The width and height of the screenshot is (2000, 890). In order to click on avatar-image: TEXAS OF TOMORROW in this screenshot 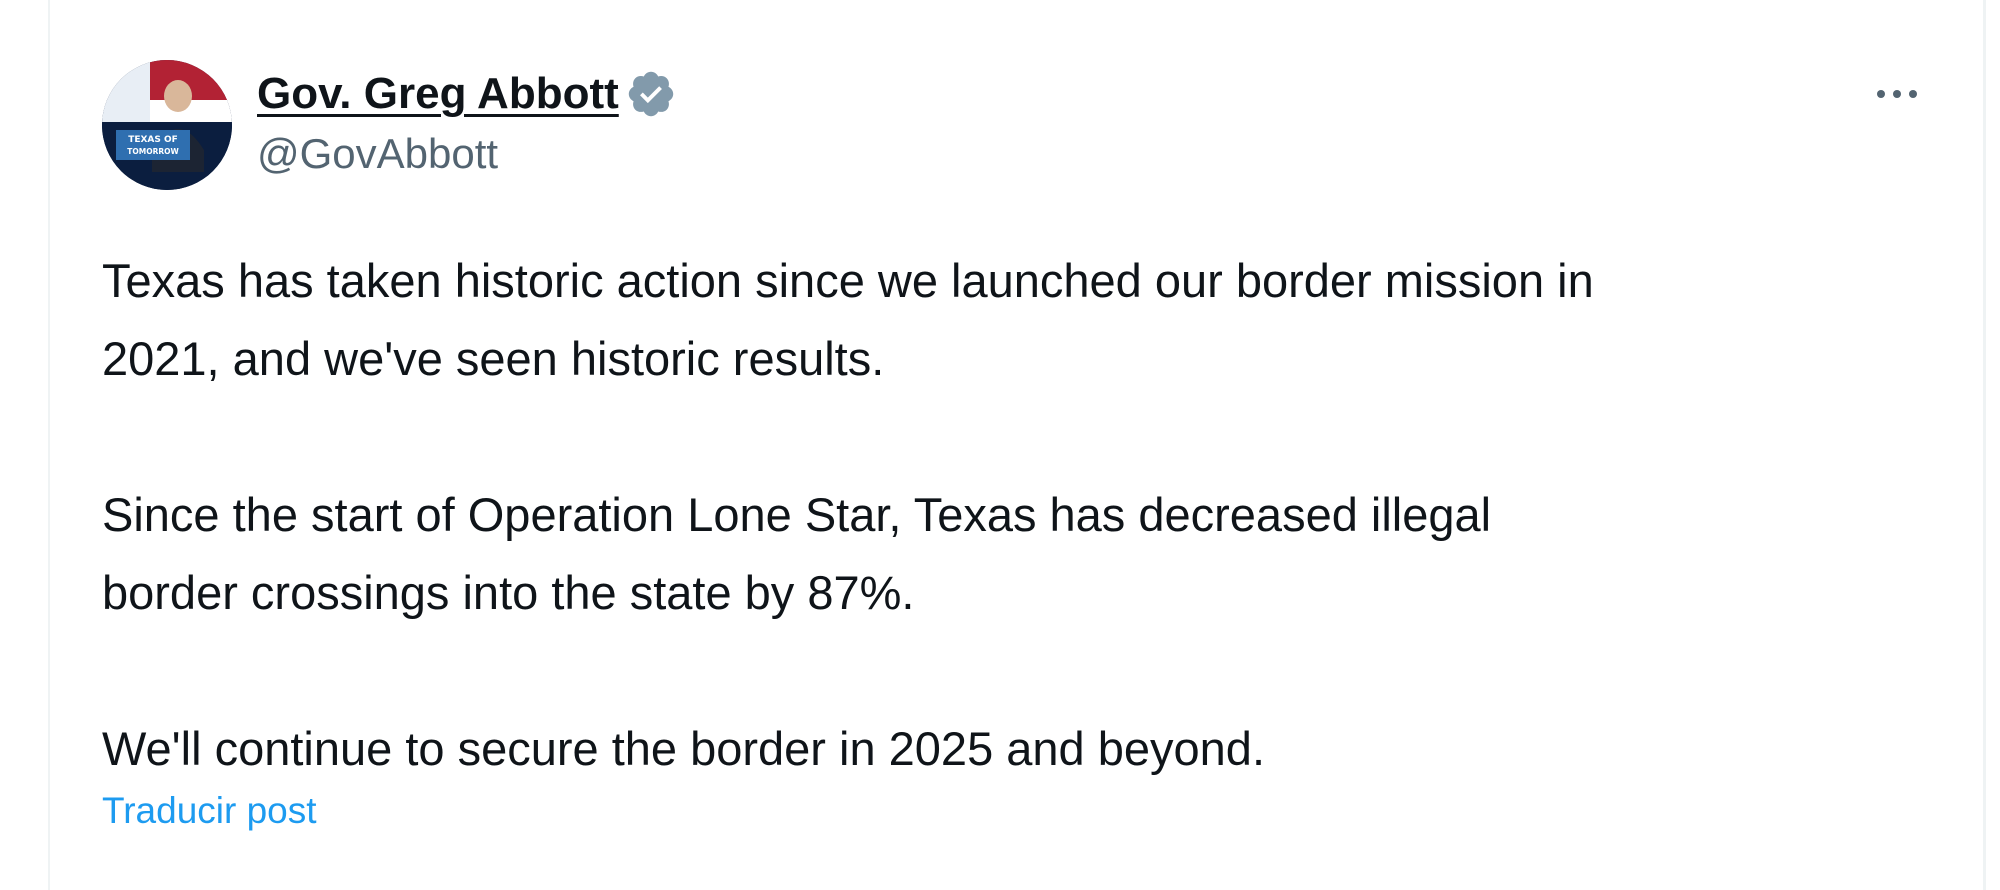, I will do `click(167, 125)`.